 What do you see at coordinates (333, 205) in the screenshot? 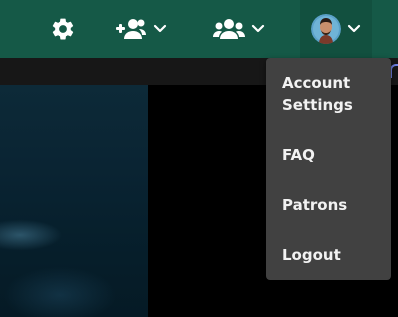
I see `menu-item-patrons: Patrons` at bounding box center [333, 205].